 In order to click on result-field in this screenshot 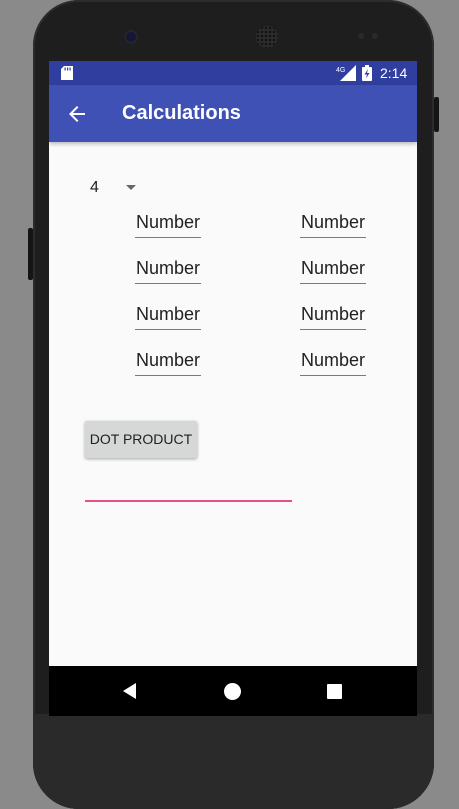, I will do `click(188, 501)`.